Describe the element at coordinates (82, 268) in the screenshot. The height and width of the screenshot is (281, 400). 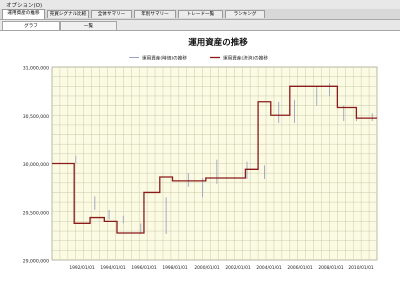
I see `x-tick-label: 1992/01/01` at that location.